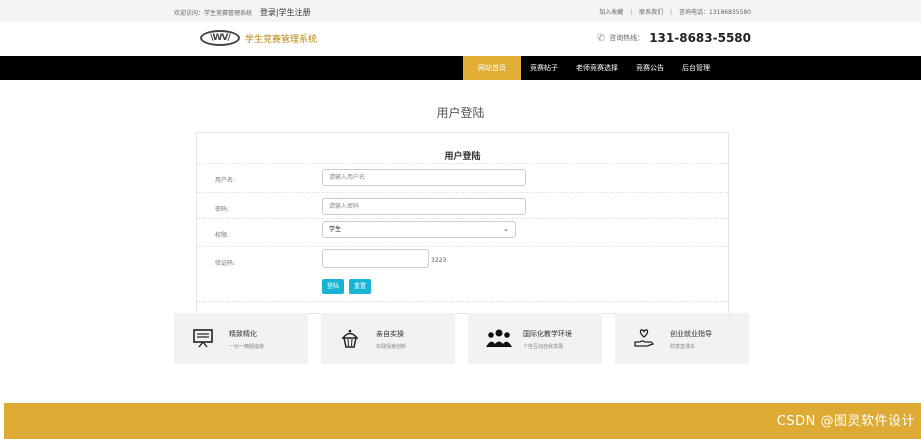  Describe the element at coordinates (460, 68) in the screenshot. I see `main-nav: 网站首页 竞赛帖子 老师竞赛选择 竞赛公告 后台管理` at that location.